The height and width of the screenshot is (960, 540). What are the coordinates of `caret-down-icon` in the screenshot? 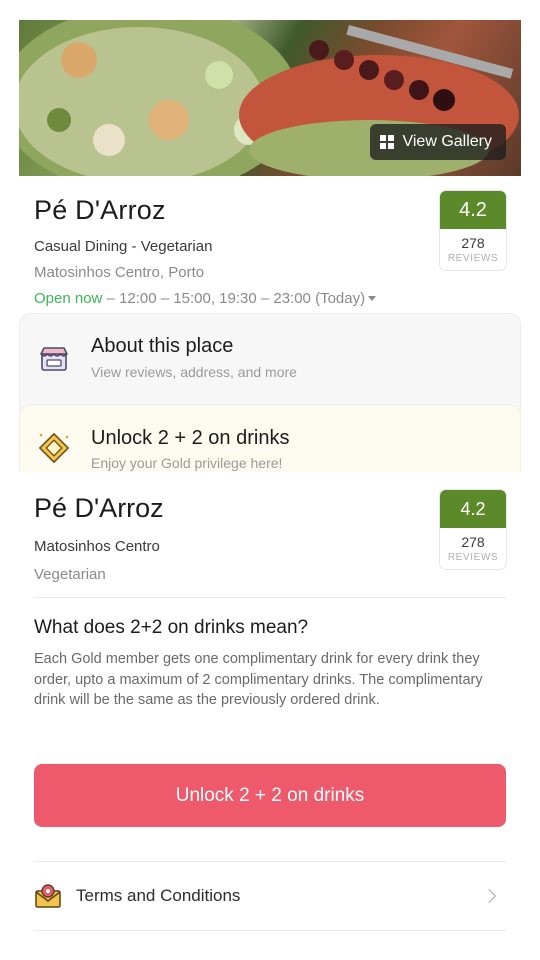 It's located at (372, 298).